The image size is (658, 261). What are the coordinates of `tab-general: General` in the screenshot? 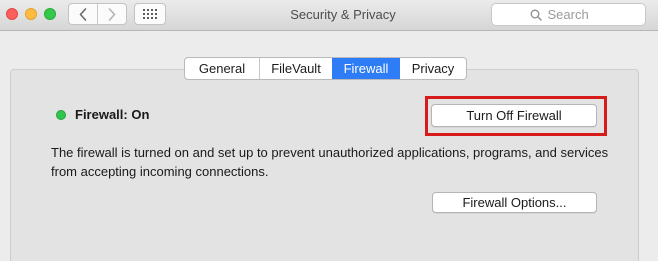 It's located at (222, 68).